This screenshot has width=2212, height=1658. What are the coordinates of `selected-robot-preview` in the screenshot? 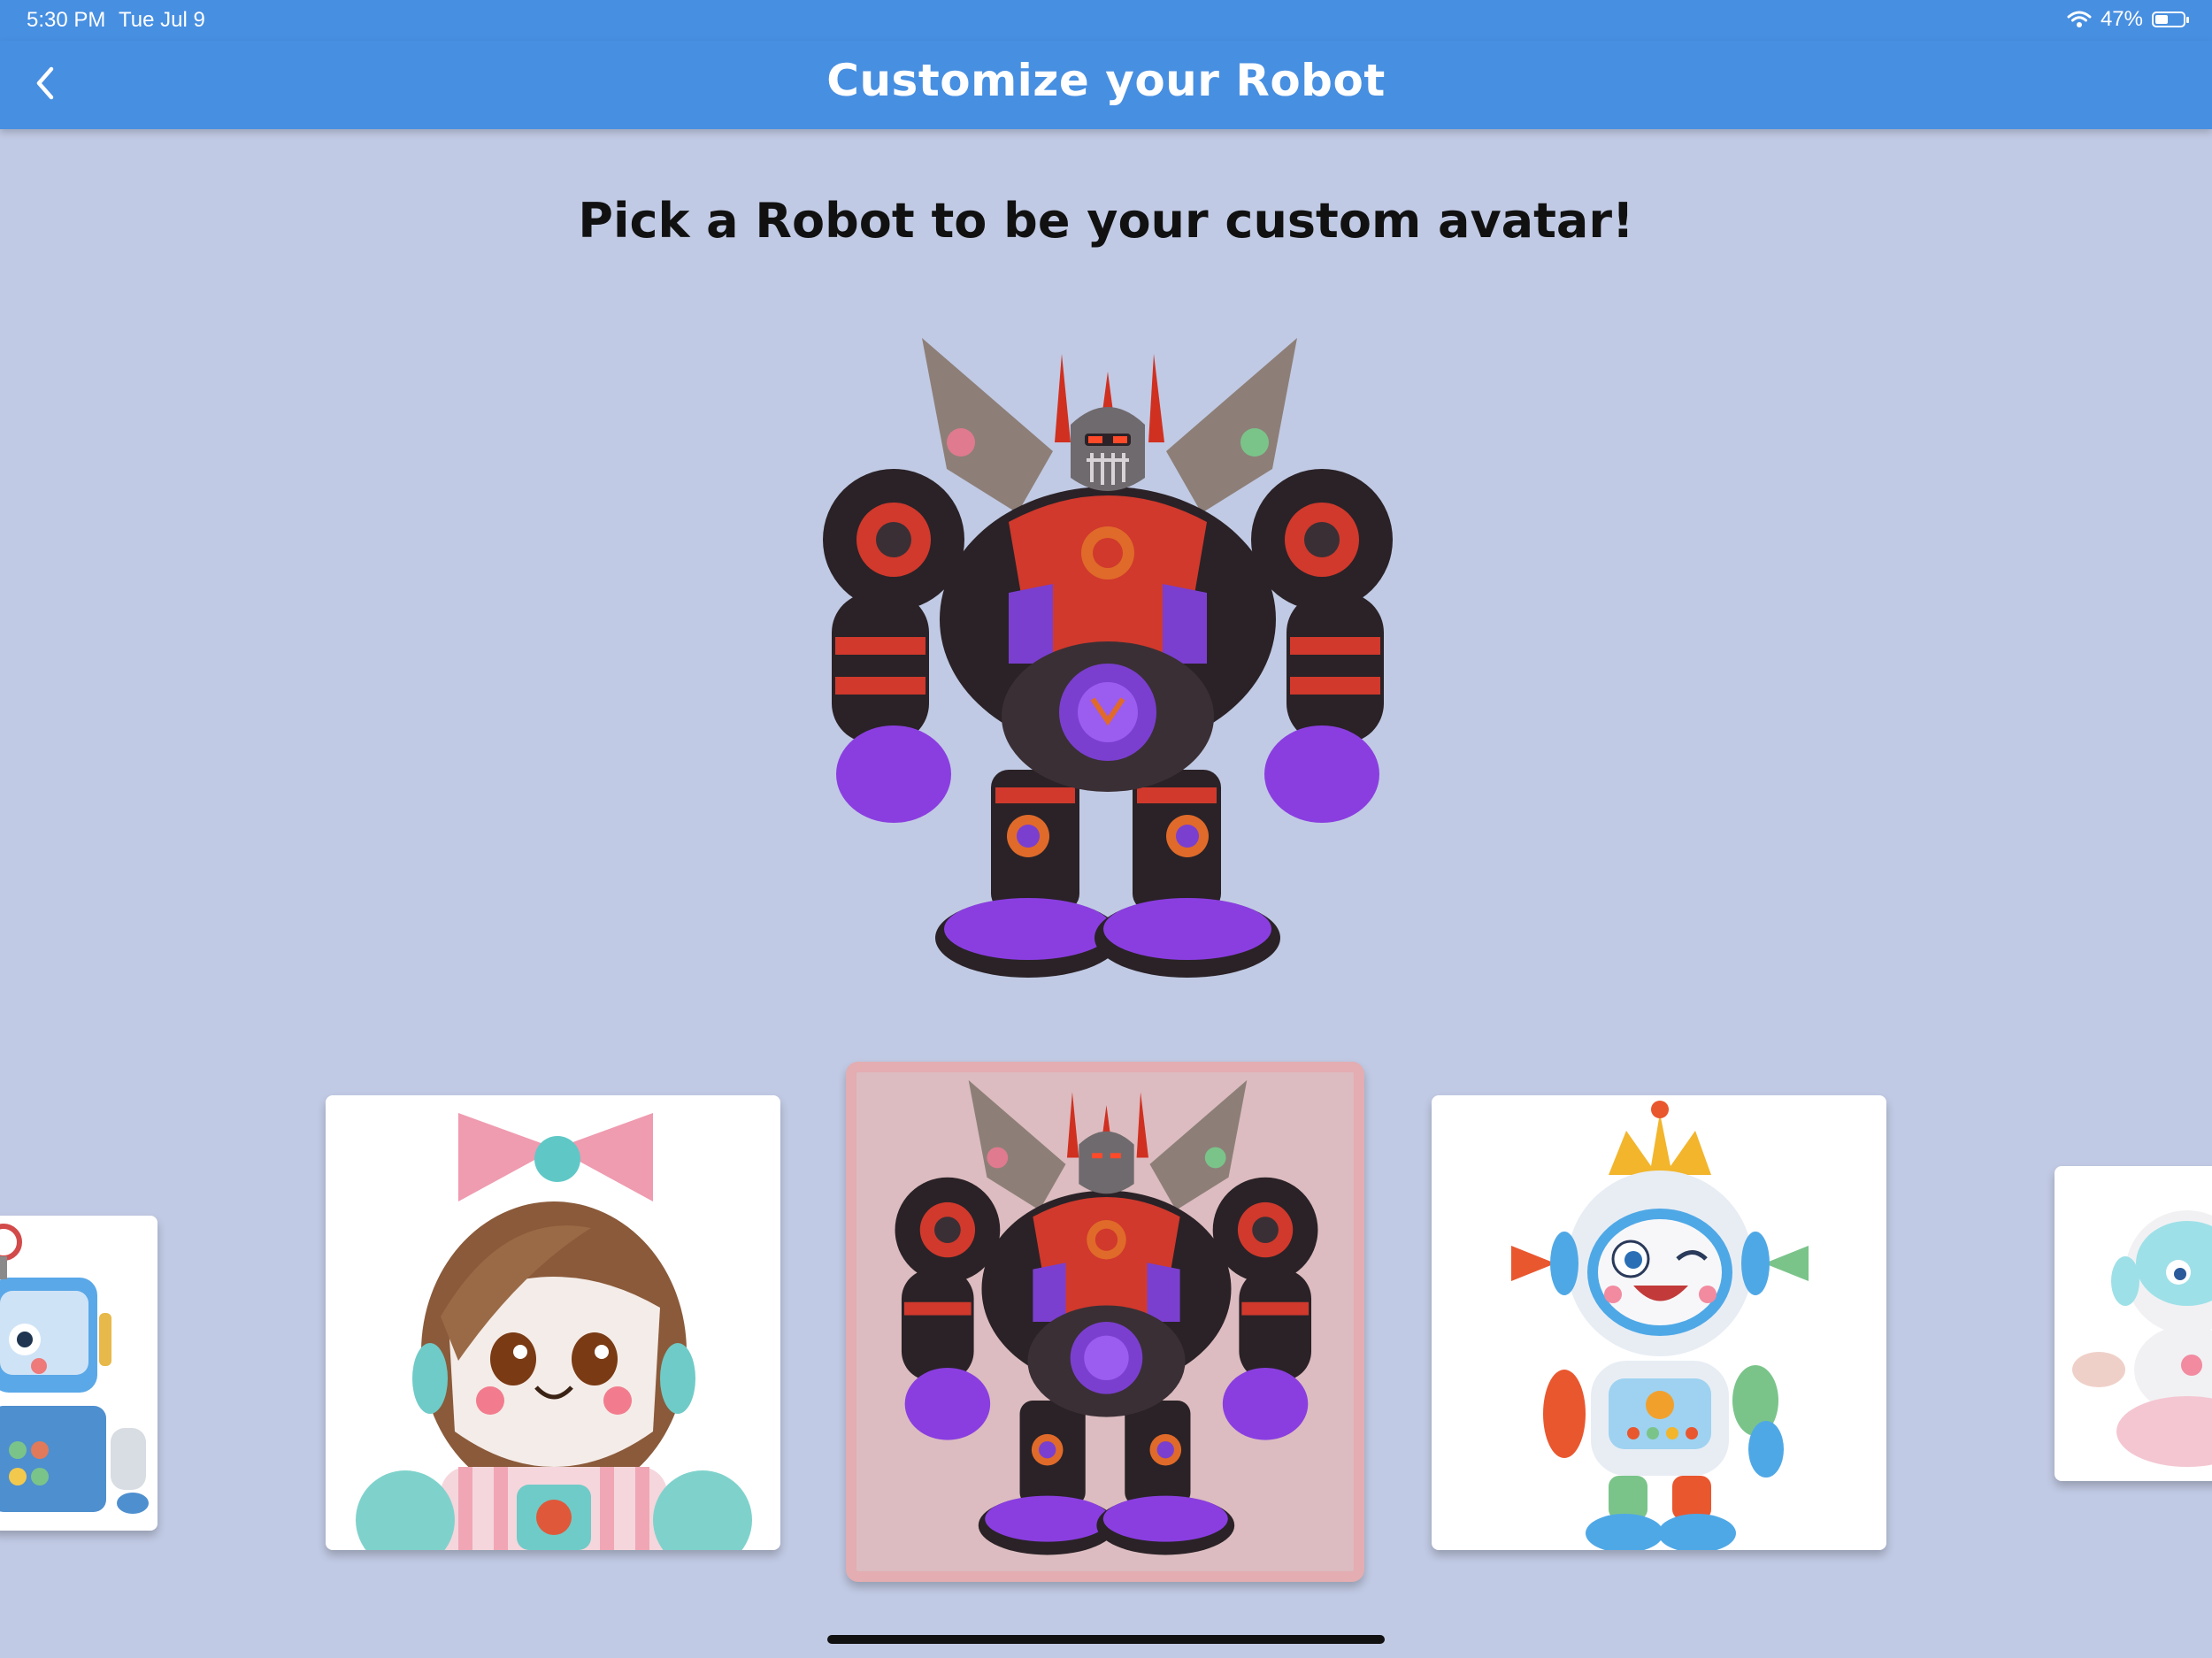 It's located at (1106, 664).